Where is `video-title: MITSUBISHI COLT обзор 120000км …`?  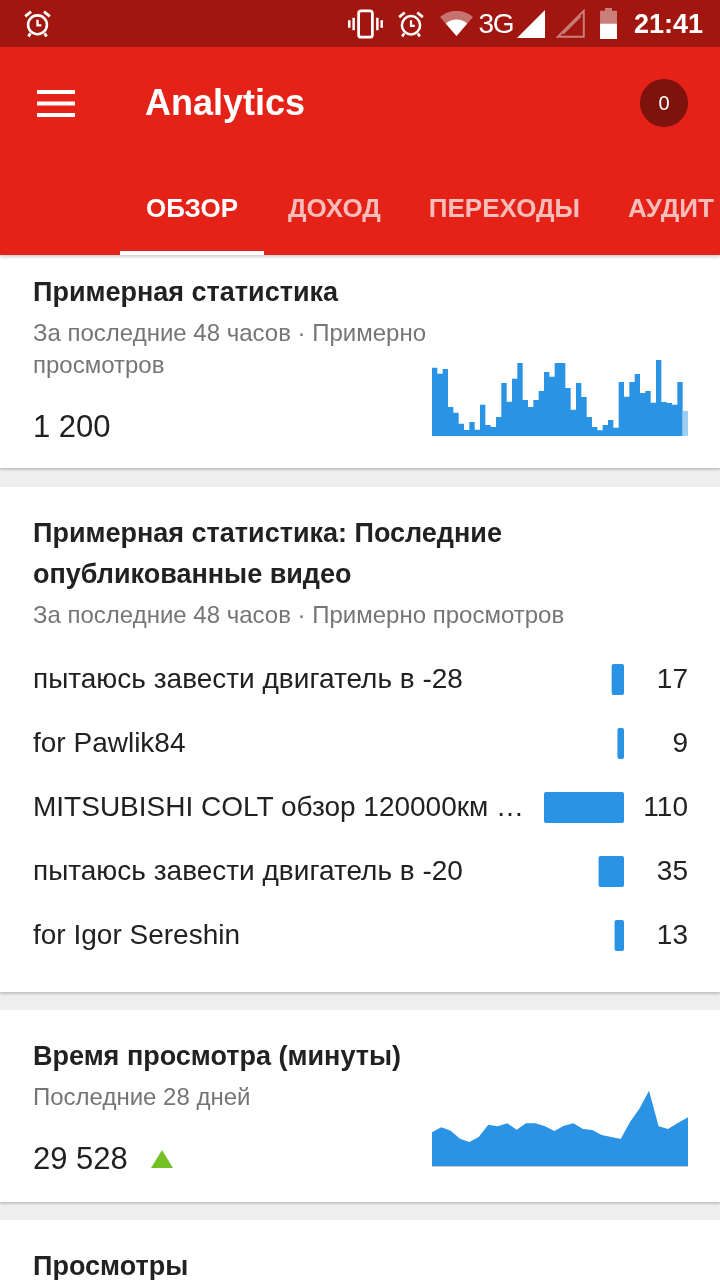
video-title: MITSUBISHI COLT обзор 120000км … is located at coordinates (284, 807).